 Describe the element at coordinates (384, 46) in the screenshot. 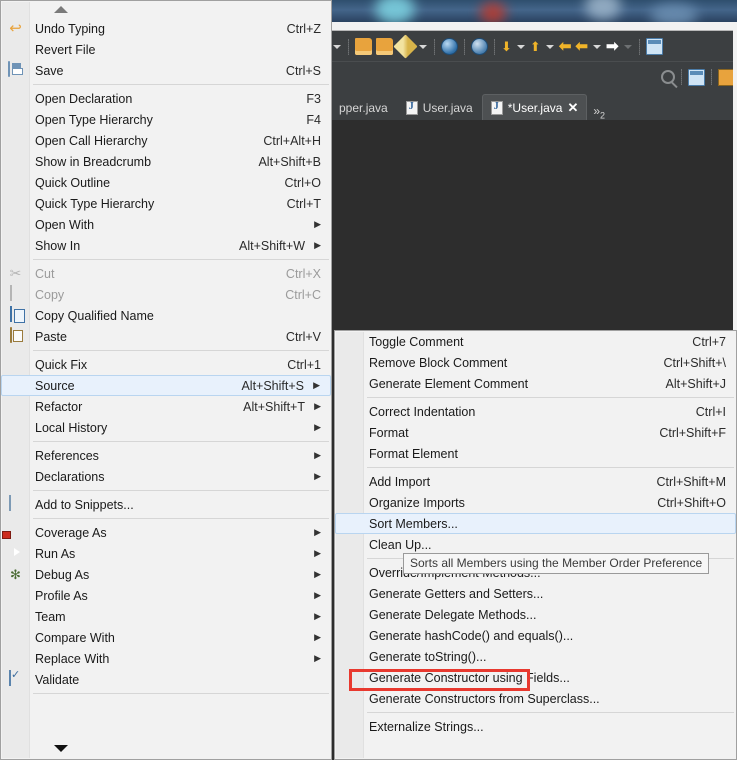

I see `folder-icon` at that location.